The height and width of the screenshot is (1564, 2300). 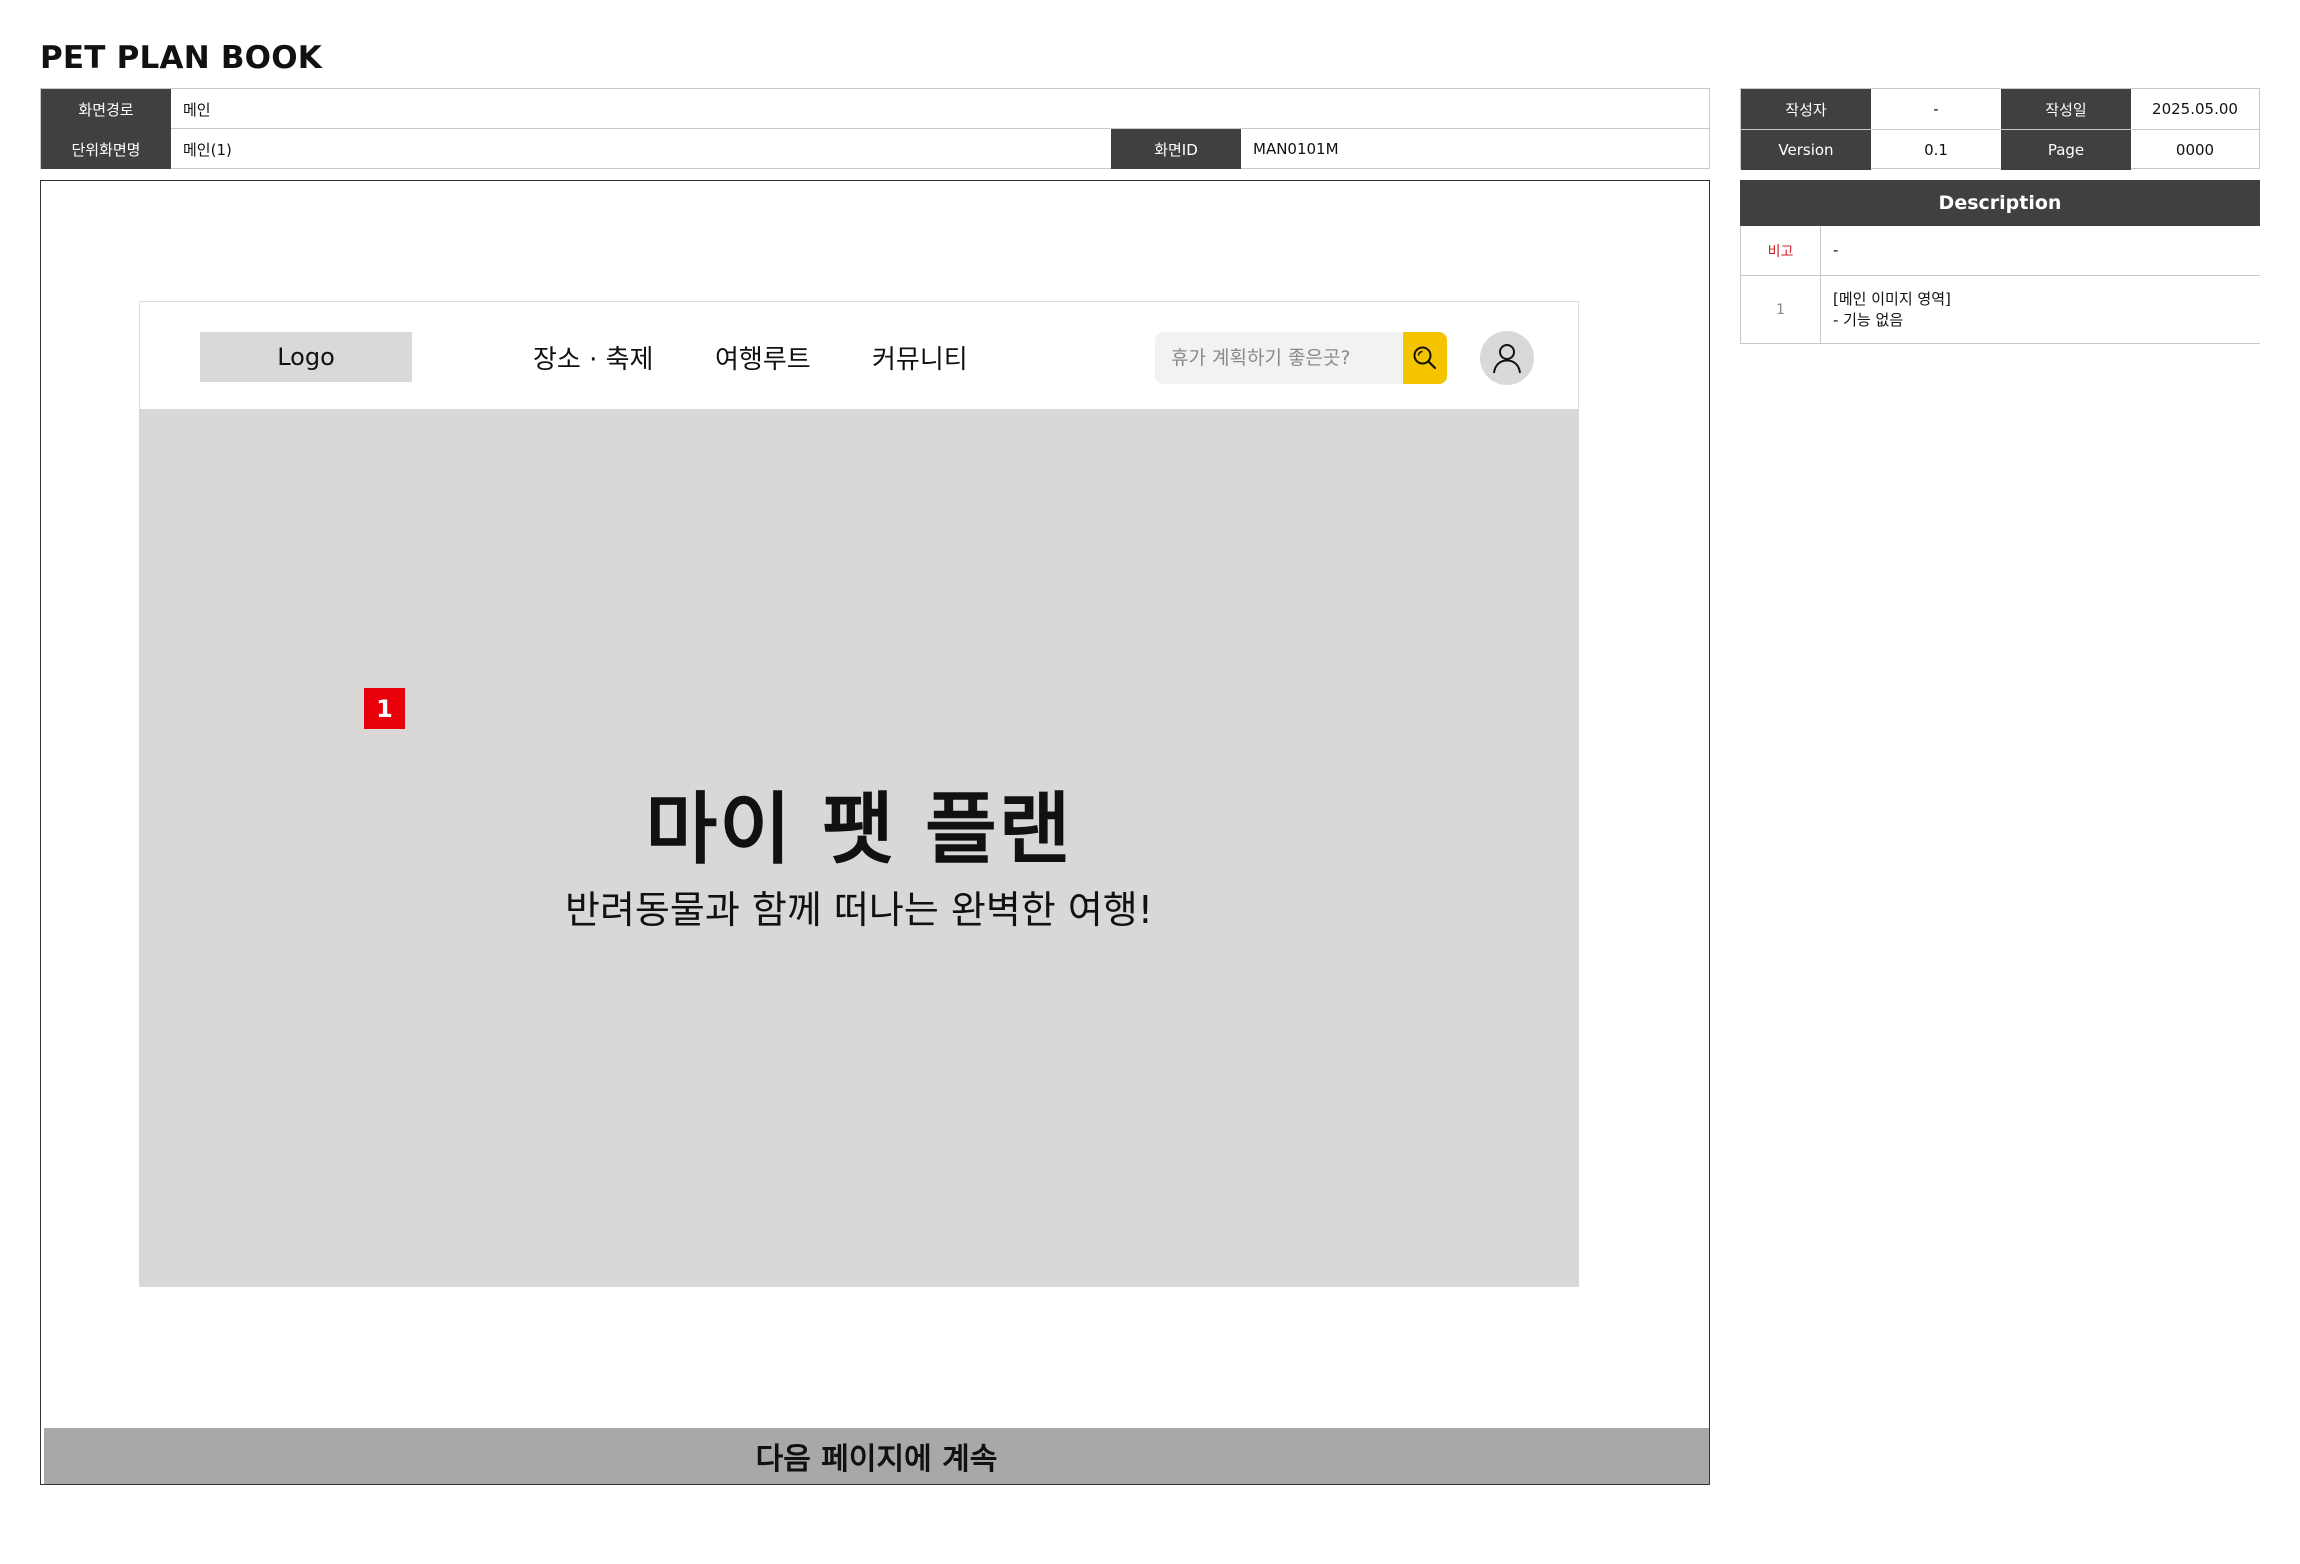 What do you see at coordinates (1279, 358) in the screenshot?
I see `search-input` at bounding box center [1279, 358].